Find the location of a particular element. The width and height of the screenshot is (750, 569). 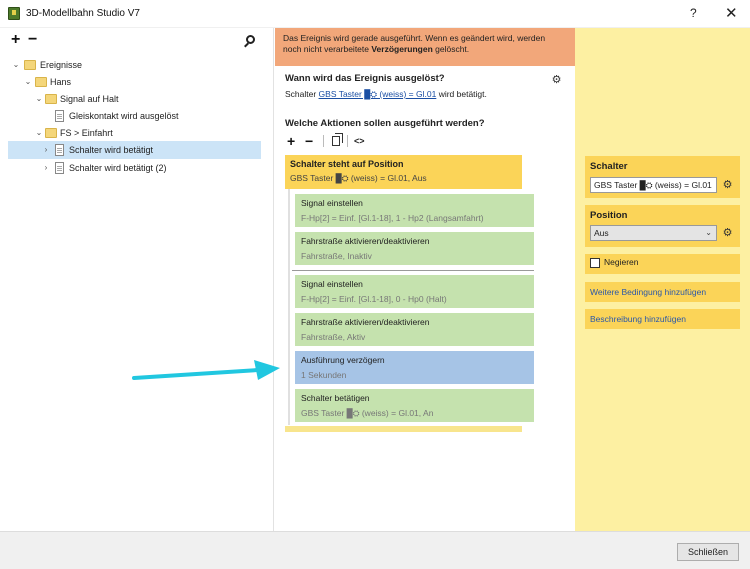

schalter-property: Schalter GBS Taster █⛭ (weiss) = Gl.01 ⚙ is located at coordinates (662, 177).